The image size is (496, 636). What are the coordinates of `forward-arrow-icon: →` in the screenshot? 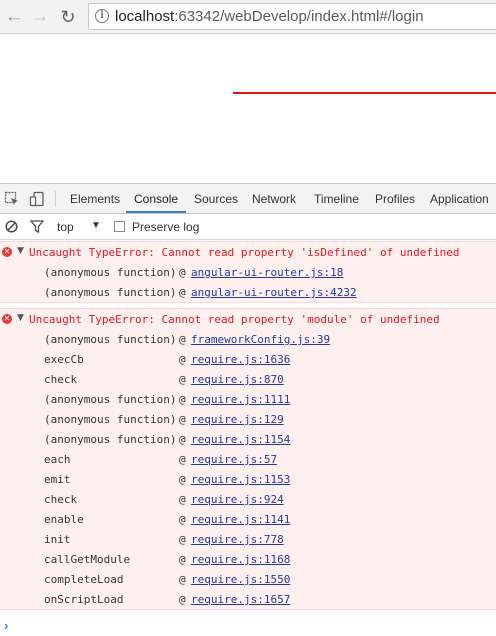 It's located at (40, 17).